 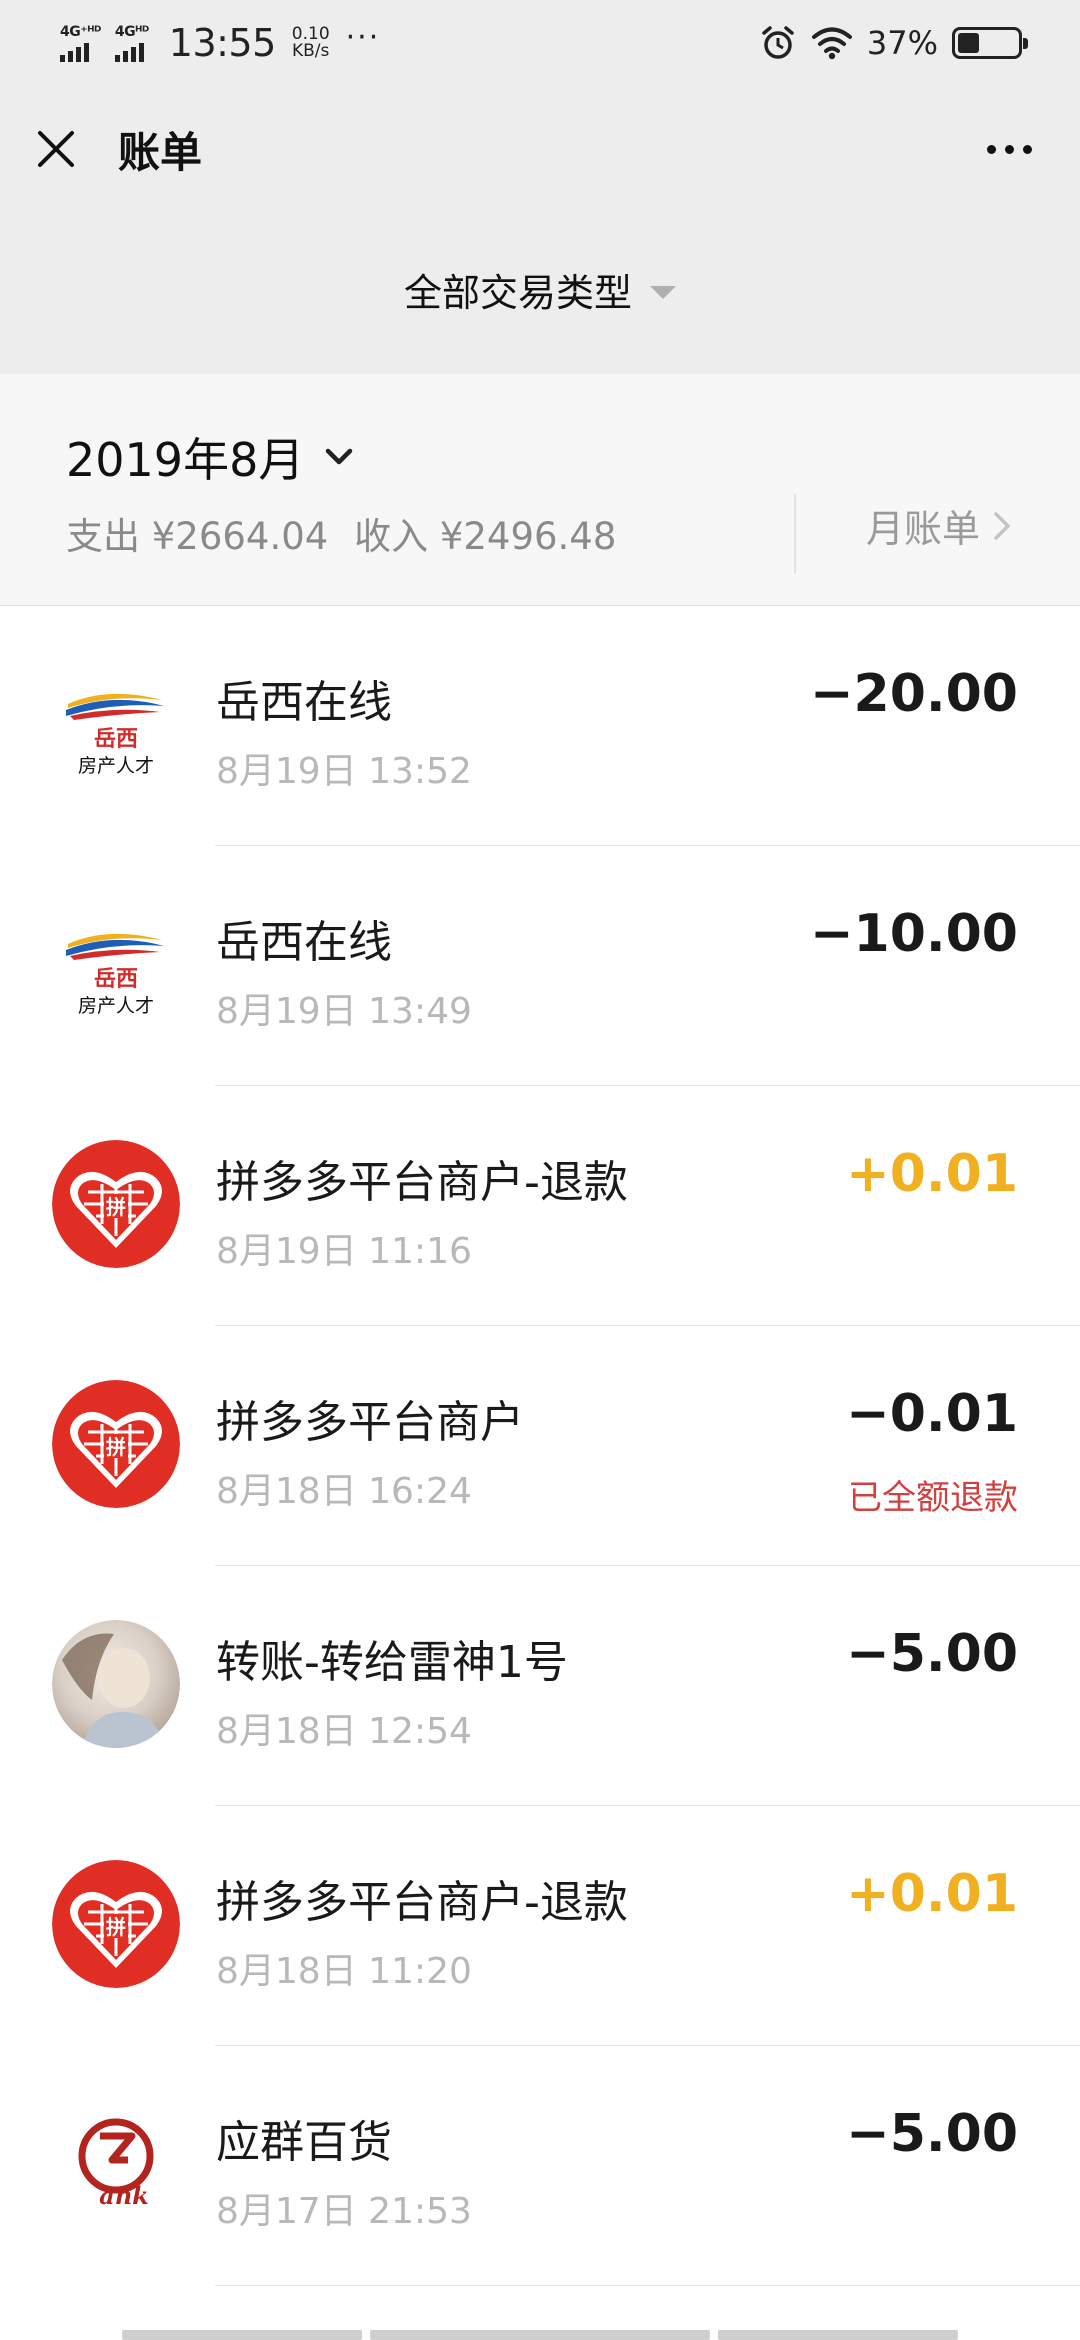 I want to click on rank-logo-icon: ank, so click(x=116, y=2164).